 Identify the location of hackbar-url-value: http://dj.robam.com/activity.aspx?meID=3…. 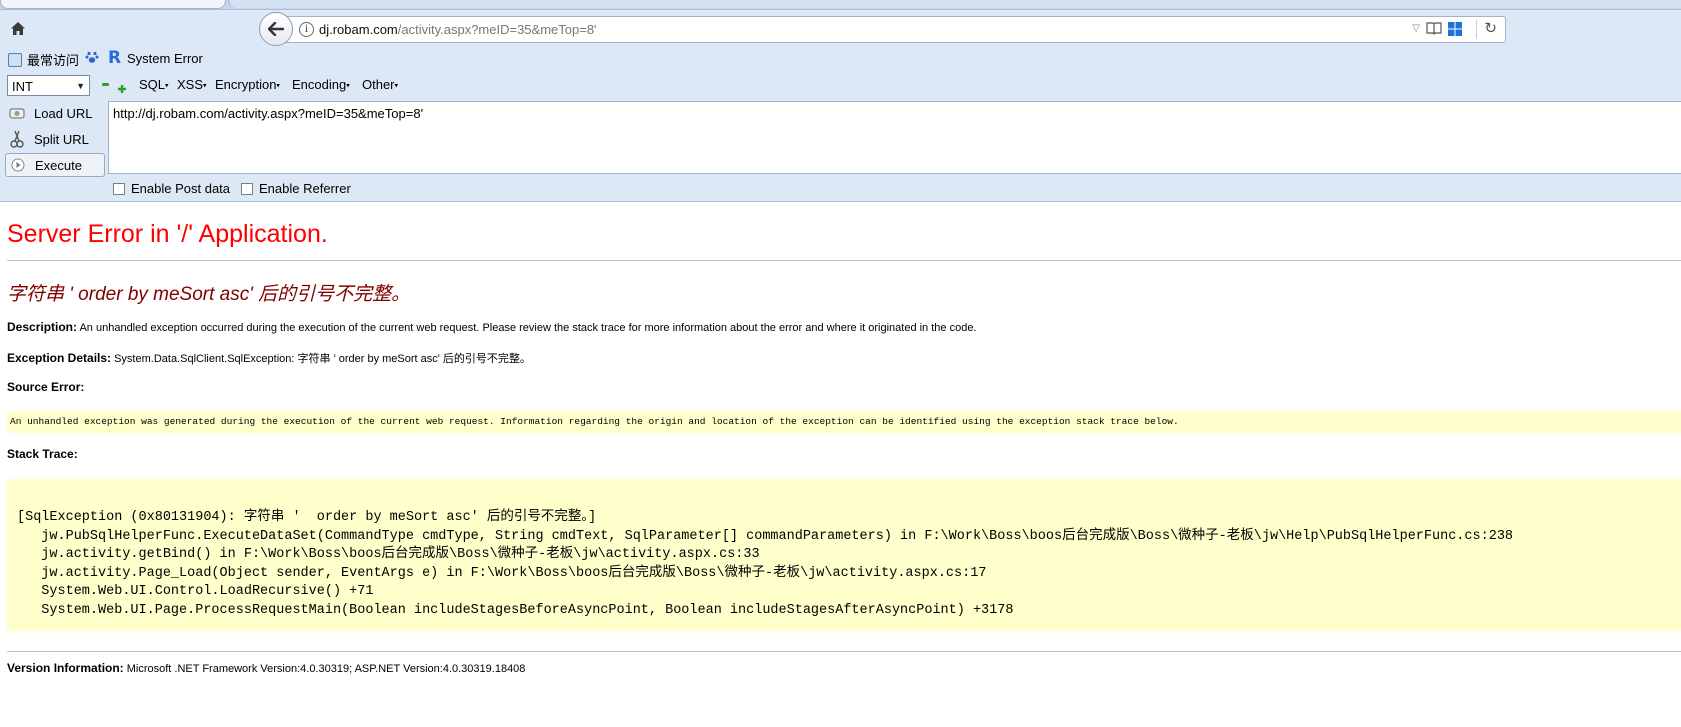
(268, 113).